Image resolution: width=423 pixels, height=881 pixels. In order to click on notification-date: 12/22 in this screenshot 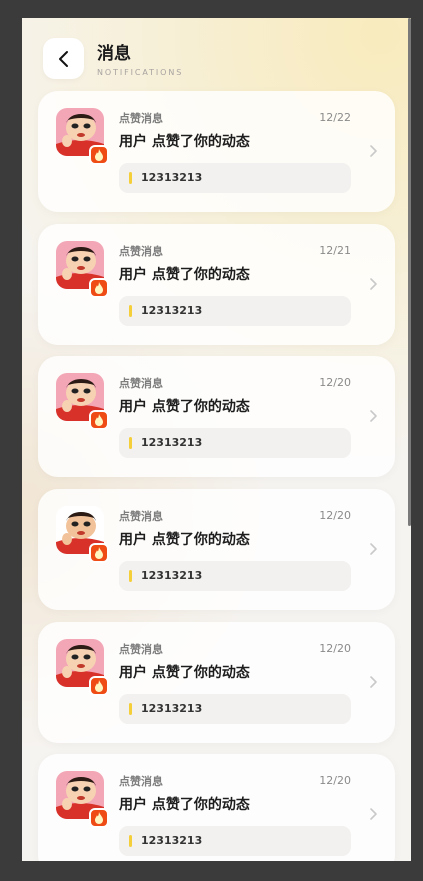, I will do `click(335, 117)`.